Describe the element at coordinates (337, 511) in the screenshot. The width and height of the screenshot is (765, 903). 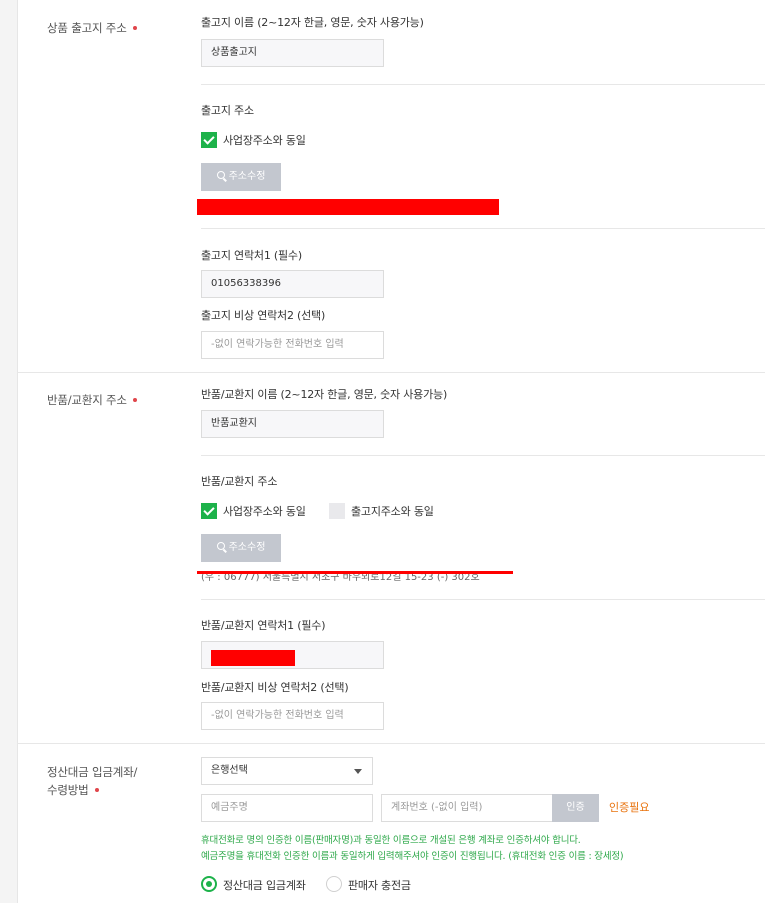
I see `returns-same-shipping-checkbox` at that location.